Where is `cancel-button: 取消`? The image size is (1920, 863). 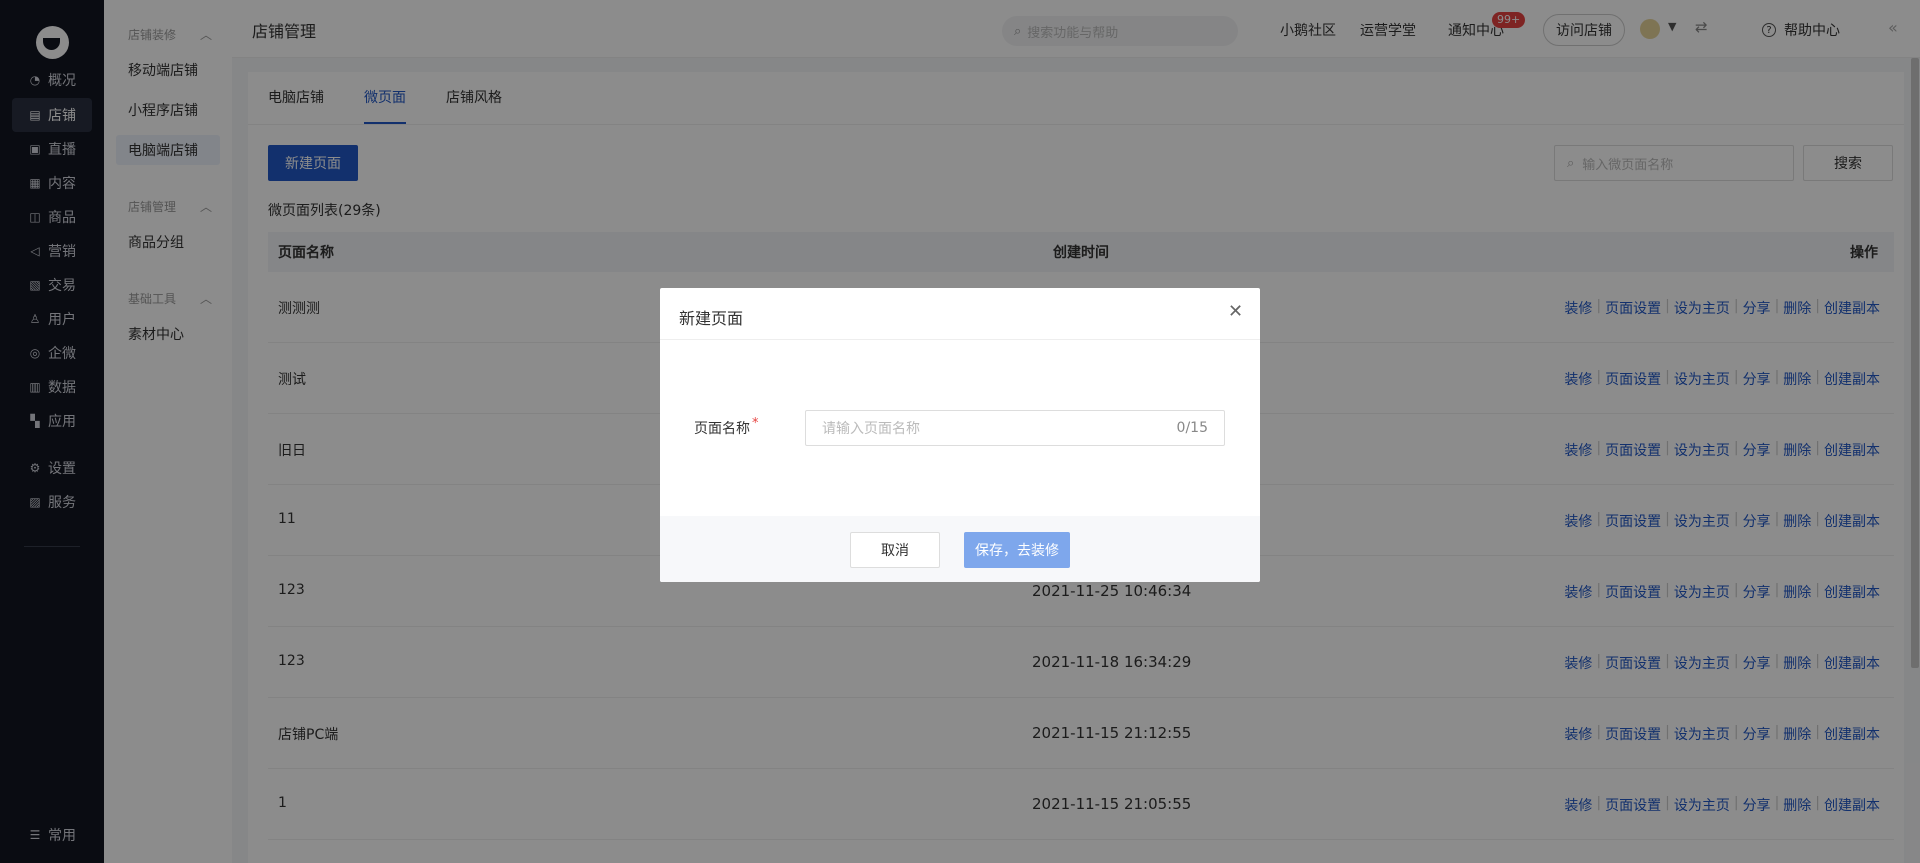
cancel-button: 取消 is located at coordinates (895, 550).